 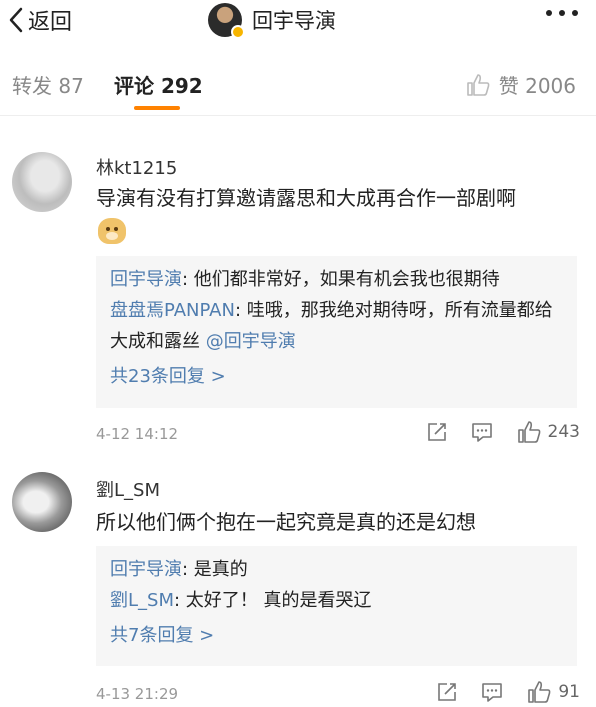 I want to click on more-replies-link: 共7条回复 >, so click(x=336, y=636).